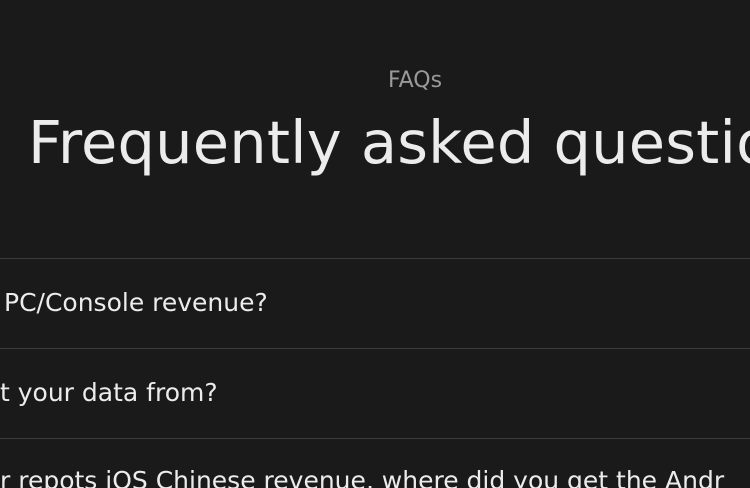 The width and height of the screenshot is (750, 488). What do you see at coordinates (109, 393) in the screenshot?
I see `faq-question-2: t your data from?` at bounding box center [109, 393].